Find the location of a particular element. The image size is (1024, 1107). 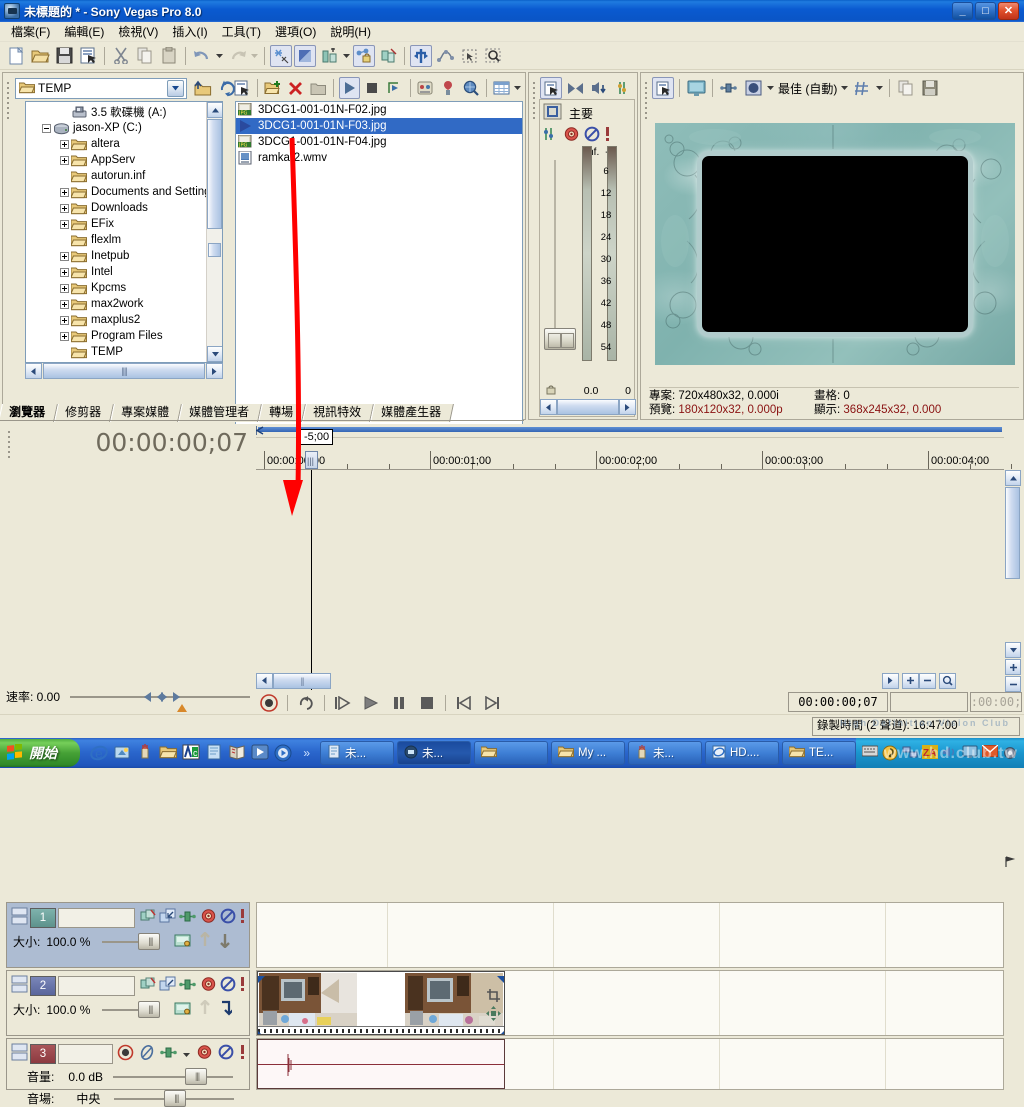

chevron-down-icon is located at coordinates (175, 88).